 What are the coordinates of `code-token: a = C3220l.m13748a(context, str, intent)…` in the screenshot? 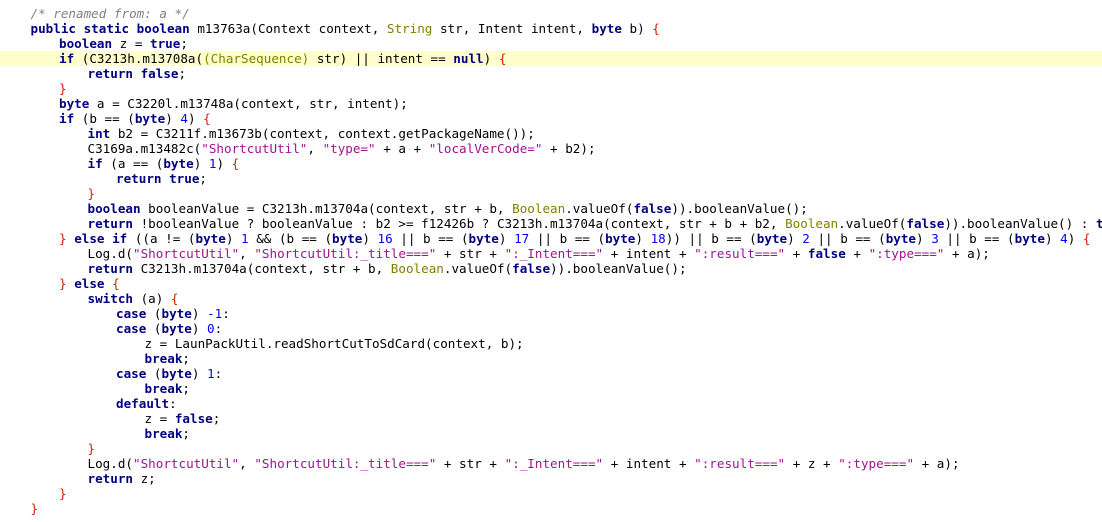 It's located at (248, 103).